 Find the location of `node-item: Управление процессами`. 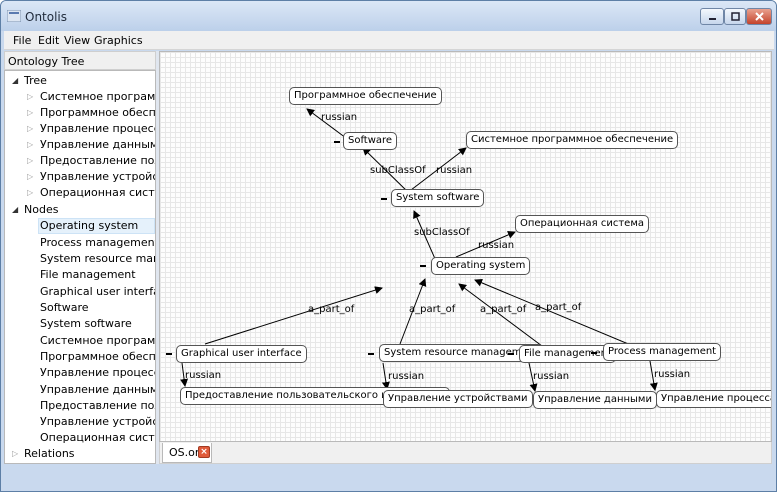

node-item: Управление процессами is located at coordinates (97, 373).